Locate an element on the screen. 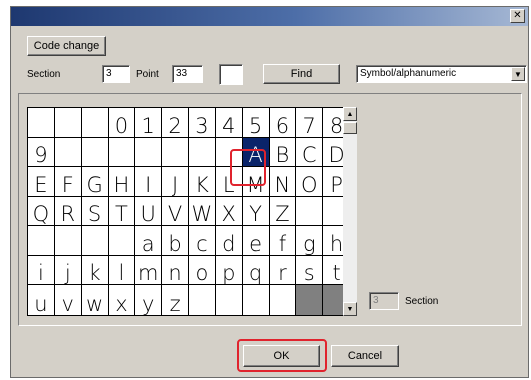 This screenshot has height=380, width=531. ok-button-highlight is located at coordinates (282, 355).